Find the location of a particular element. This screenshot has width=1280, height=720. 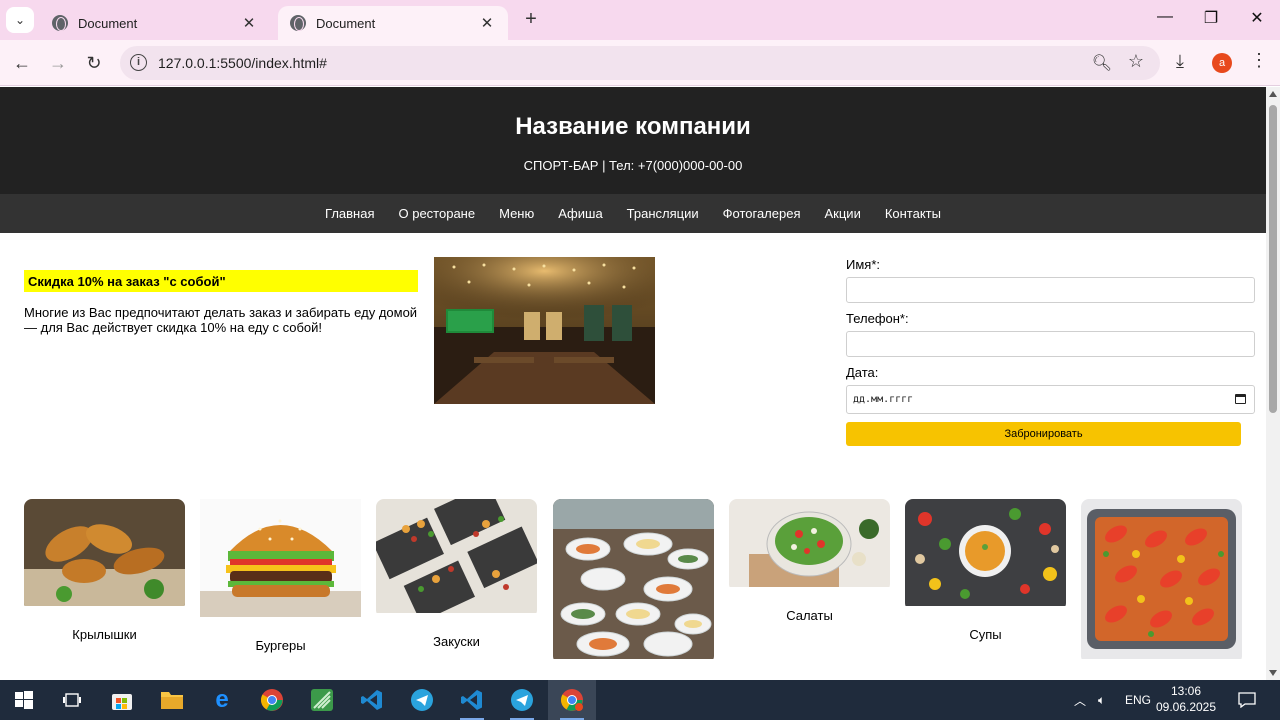

profile-avatar: a is located at coordinates (1222, 63).